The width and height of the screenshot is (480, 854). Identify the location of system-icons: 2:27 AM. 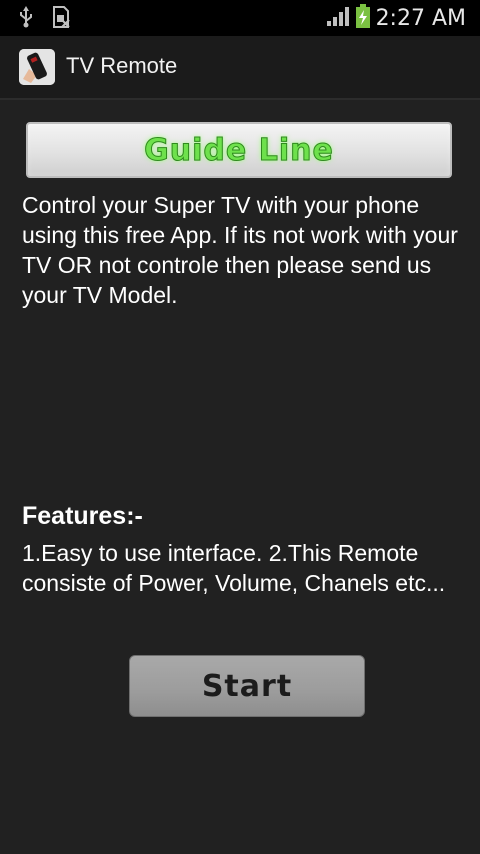
(396, 18).